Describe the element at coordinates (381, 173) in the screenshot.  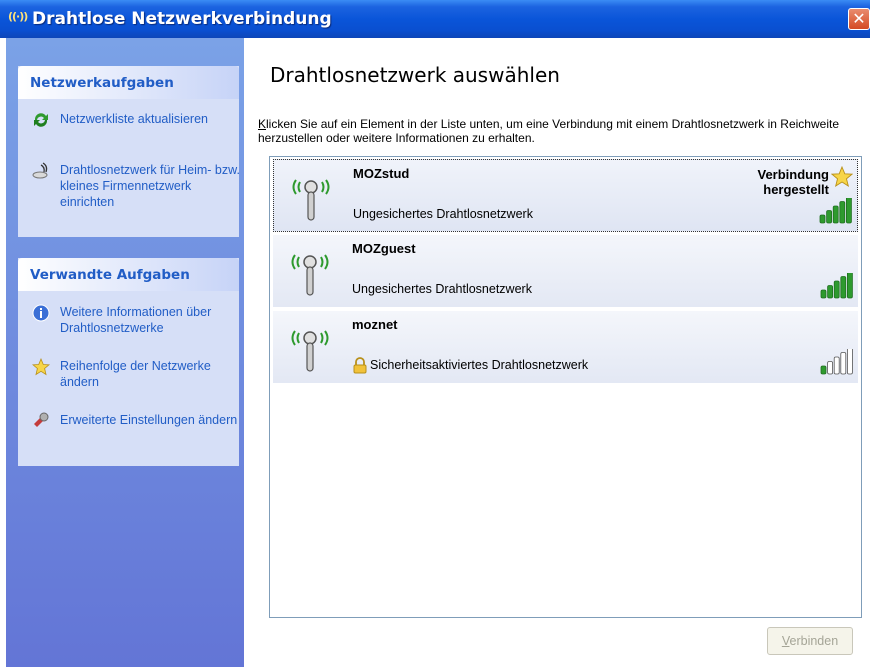
I see `network-name: MOZstud` at that location.